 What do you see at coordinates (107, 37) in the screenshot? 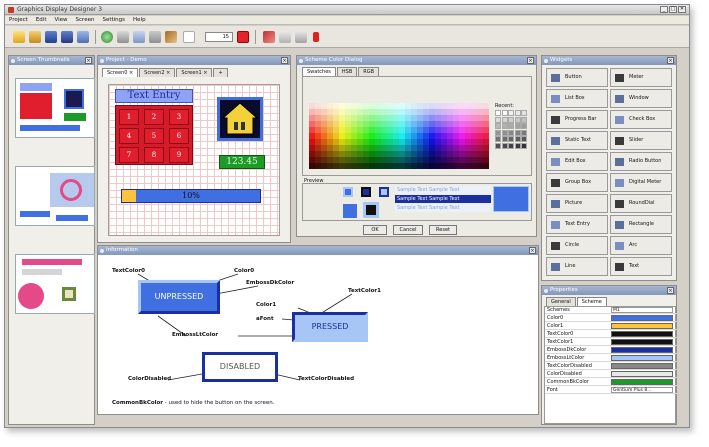
I see `screen-add-icon` at bounding box center [107, 37].